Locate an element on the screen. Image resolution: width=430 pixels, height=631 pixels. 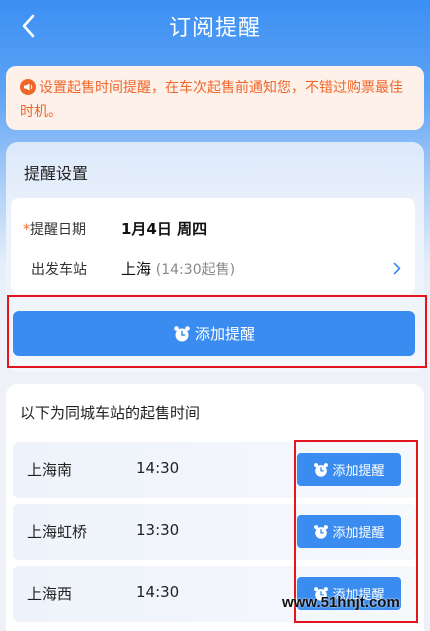
station-row: 上海南 14:30 添加提醒 is located at coordinates (215, 470).